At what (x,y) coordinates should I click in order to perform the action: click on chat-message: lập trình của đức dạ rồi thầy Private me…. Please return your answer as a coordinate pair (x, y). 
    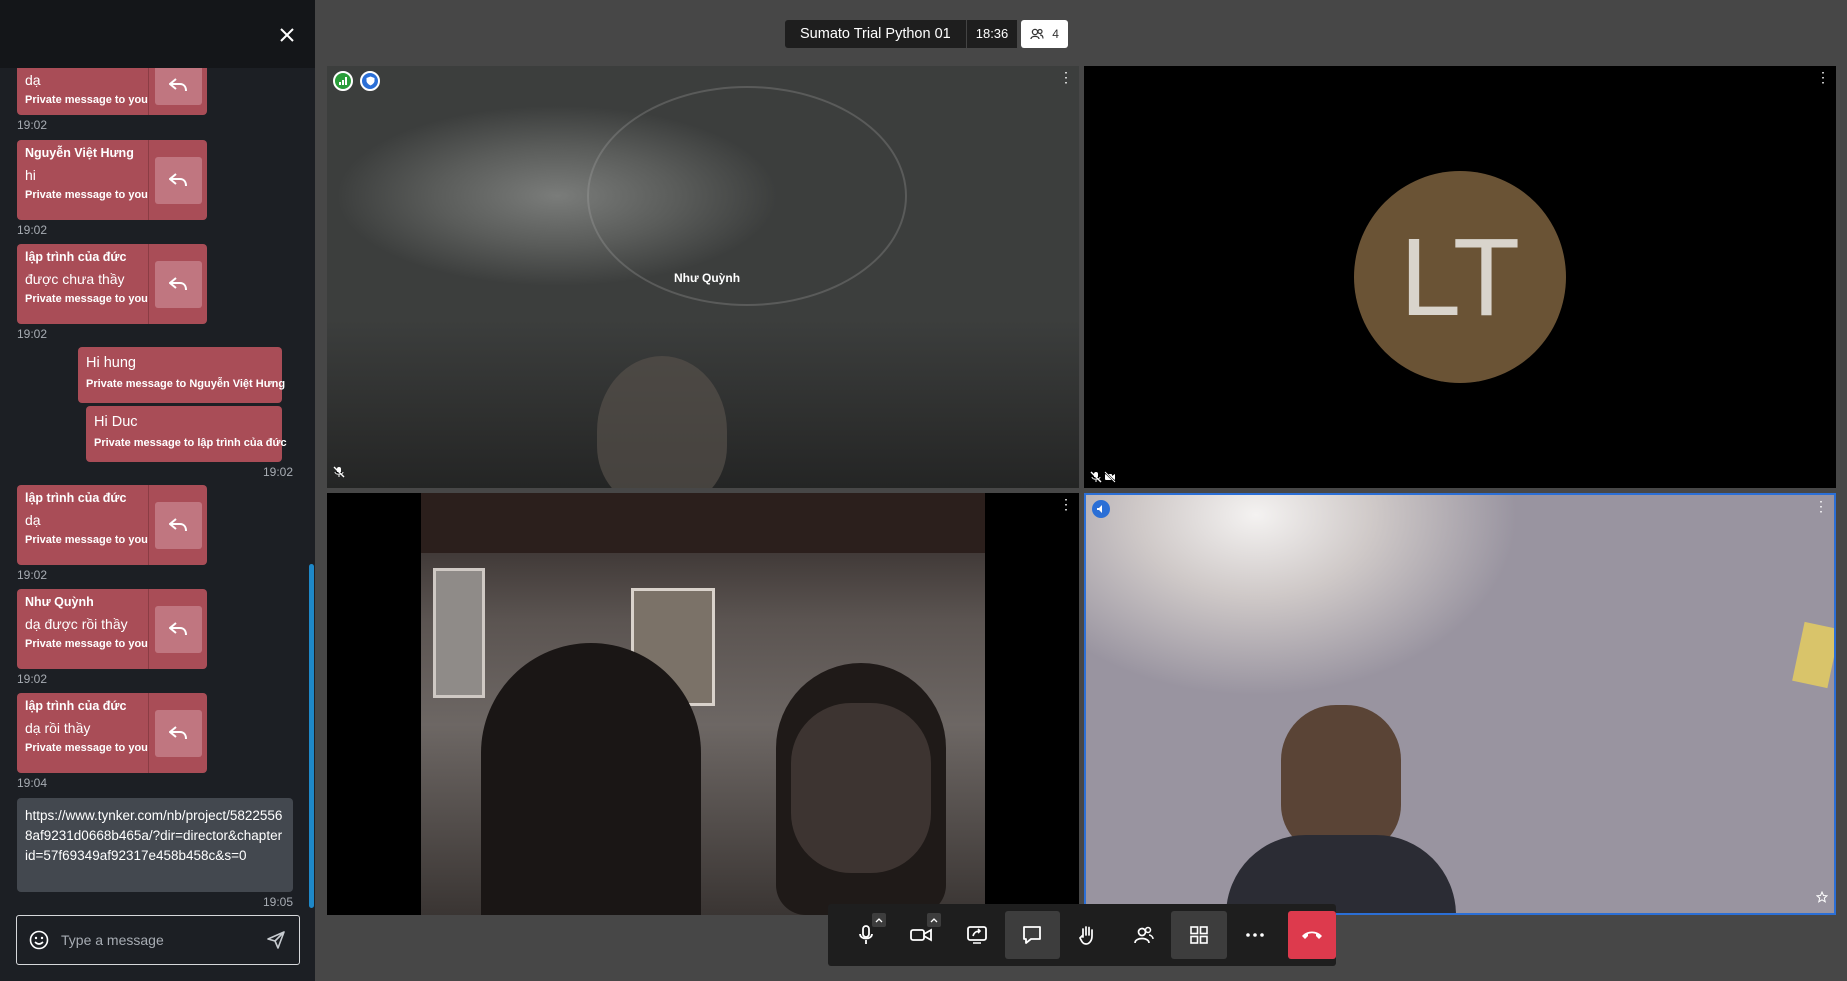
    Looking at the image, I should click on (112, 733).